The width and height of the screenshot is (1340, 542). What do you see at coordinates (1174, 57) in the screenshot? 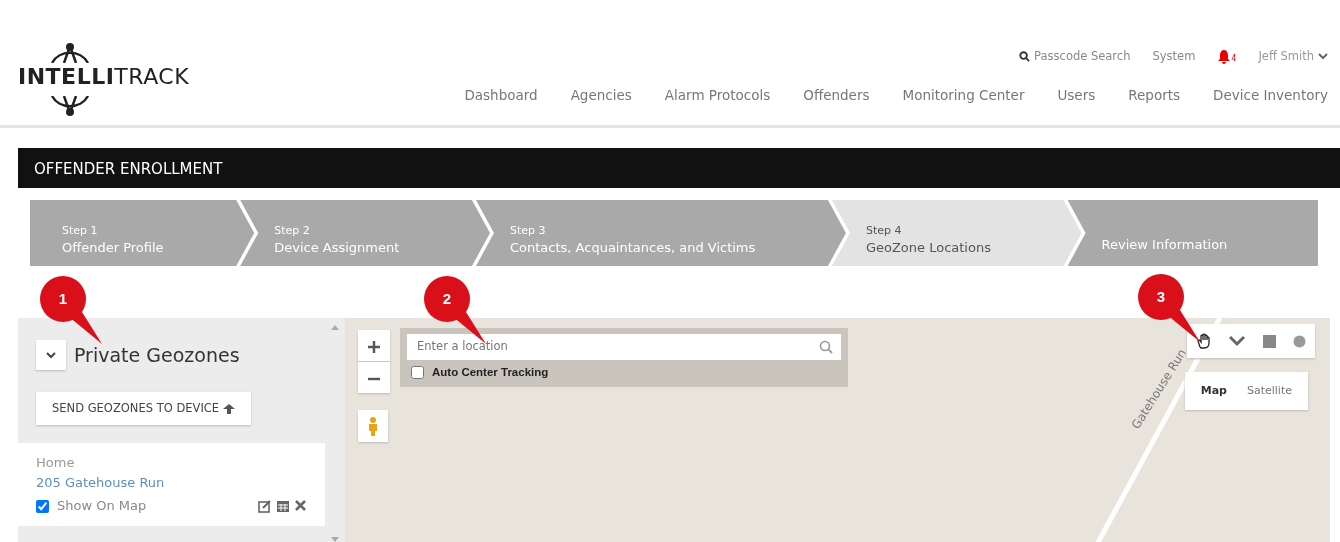
I see `system-link: System` at bounding box center [1174, 57].